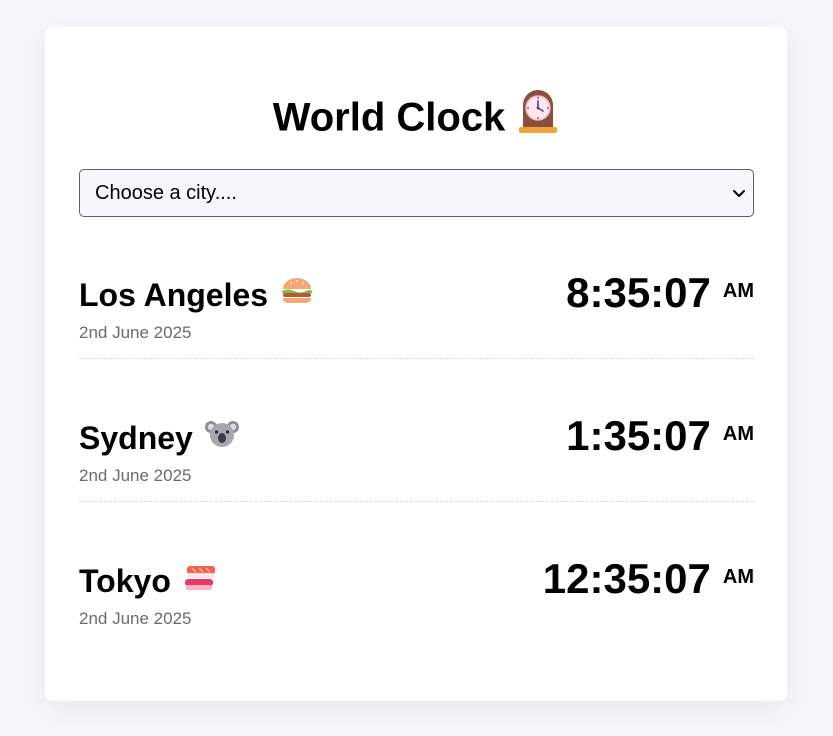 The height and width of the screenshot is (736, 833). Describe the element at coordinates (739, 195) in the screenshot. I see `chevron-down-icon` at that location.